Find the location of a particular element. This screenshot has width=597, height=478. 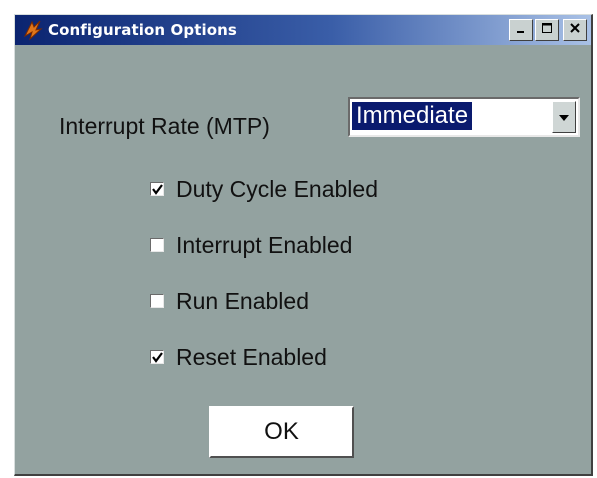

maximize-icon is located at coordinates (547, 30).